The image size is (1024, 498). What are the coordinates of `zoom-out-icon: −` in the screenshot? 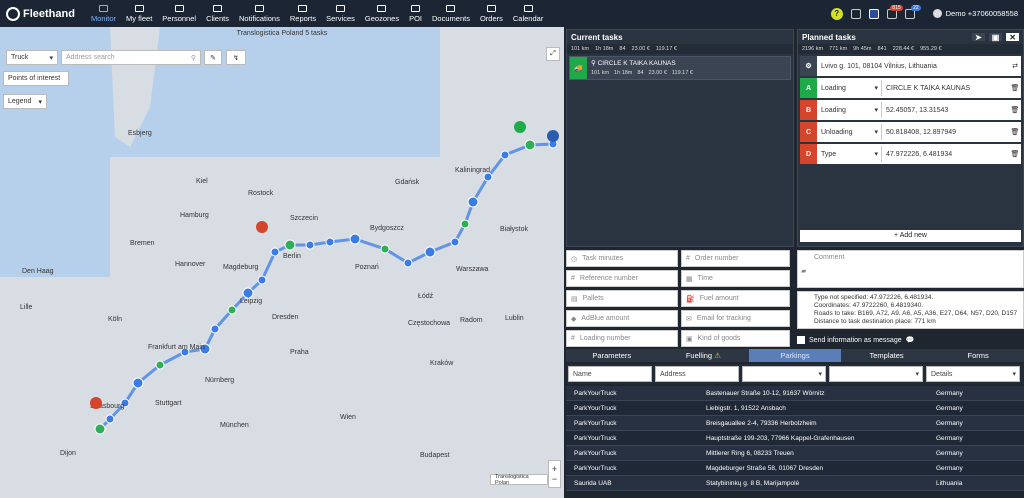 It's located at (554, 479).